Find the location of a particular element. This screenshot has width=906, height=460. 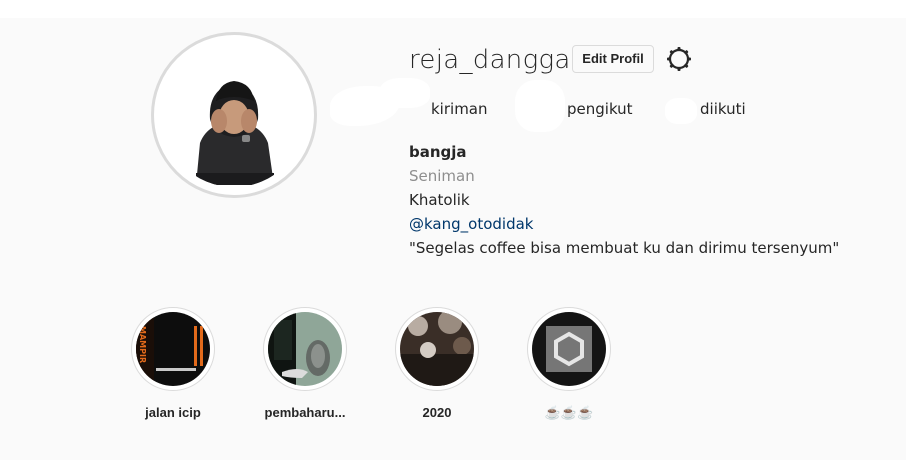

highlight-label: 2020 is located at coordinates (437, 412).